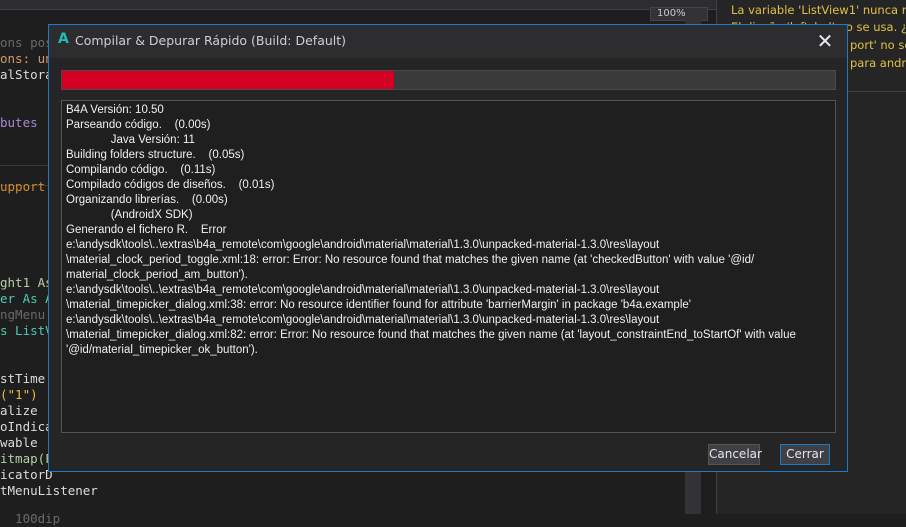  What do you see at coordinates (26, 282) in the screenshot?
I see `code-line: ght1 As` at bounding box center [26, 282].